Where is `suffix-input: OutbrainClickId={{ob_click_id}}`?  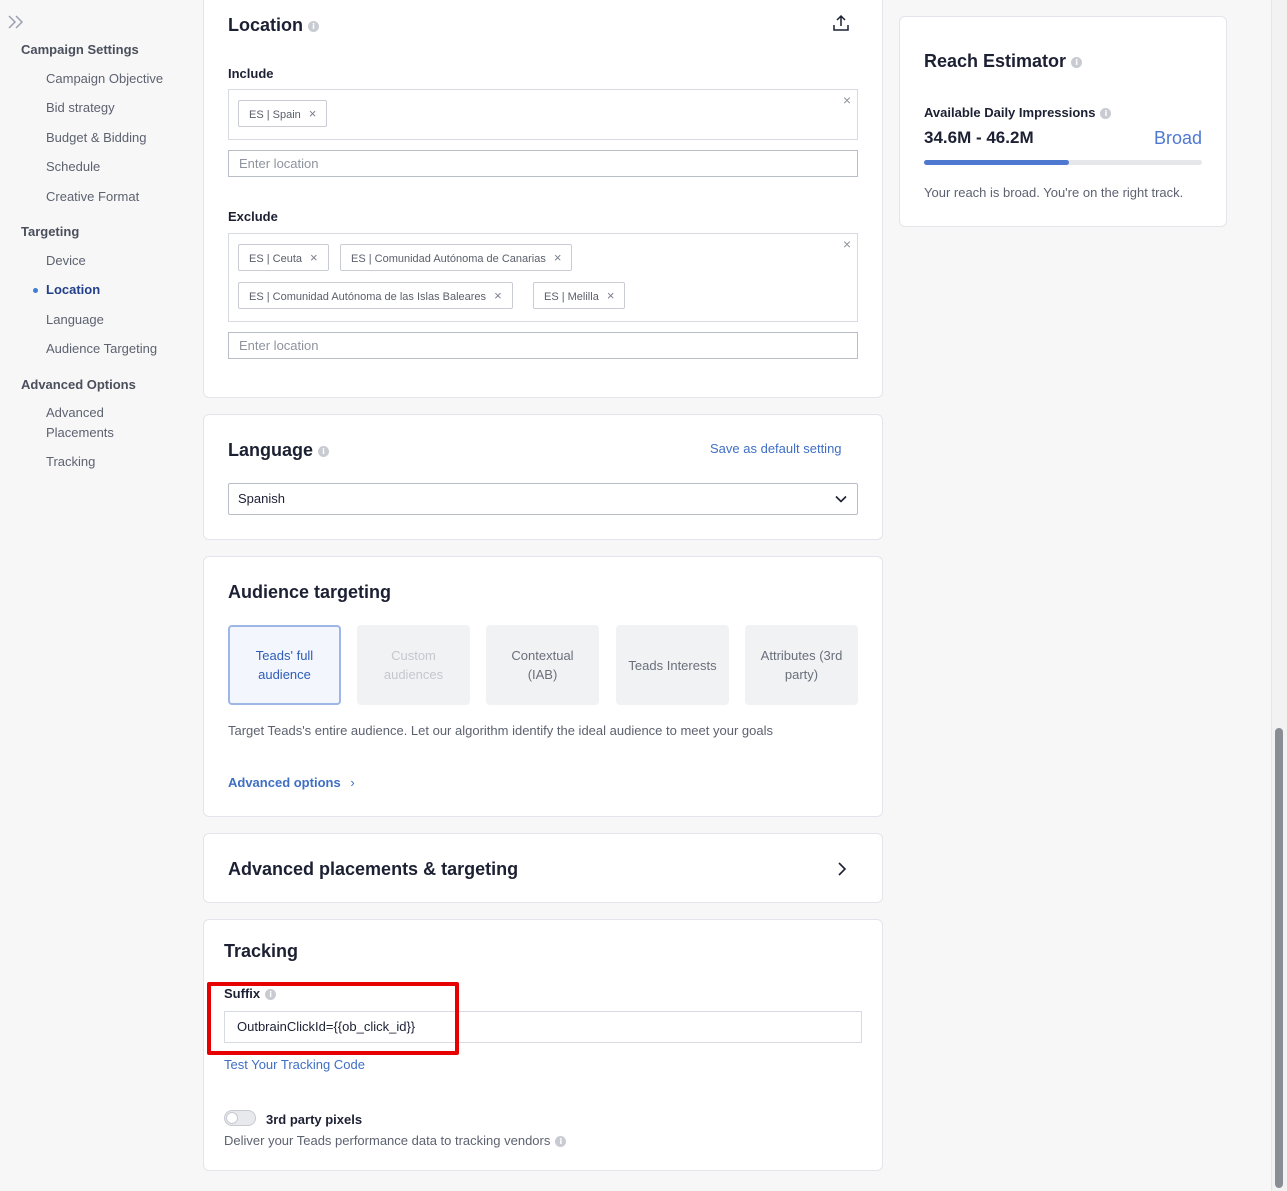 suffix-input: OutbrainClickId={{ob_click_id}} is located at coordinates (543, 1027).